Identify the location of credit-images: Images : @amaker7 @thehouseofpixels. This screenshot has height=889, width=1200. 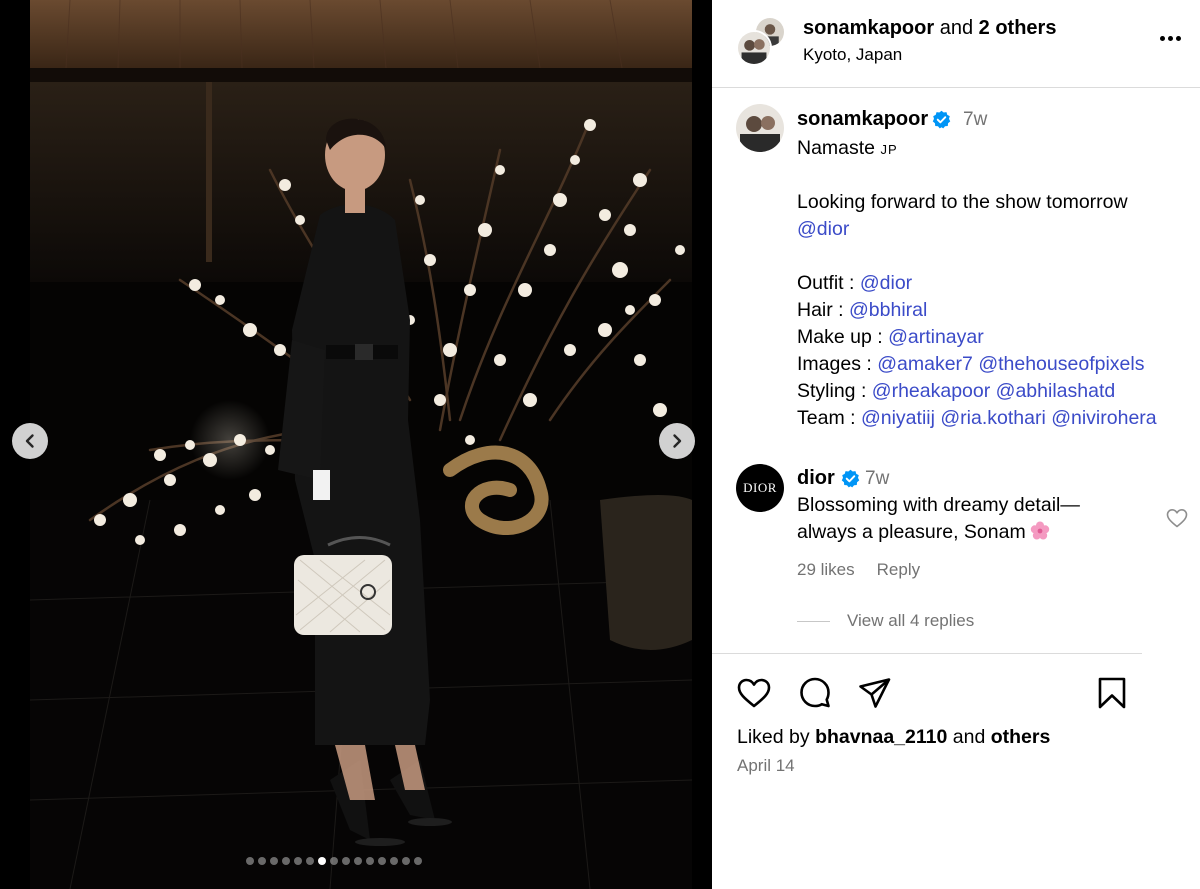
(994, 364).